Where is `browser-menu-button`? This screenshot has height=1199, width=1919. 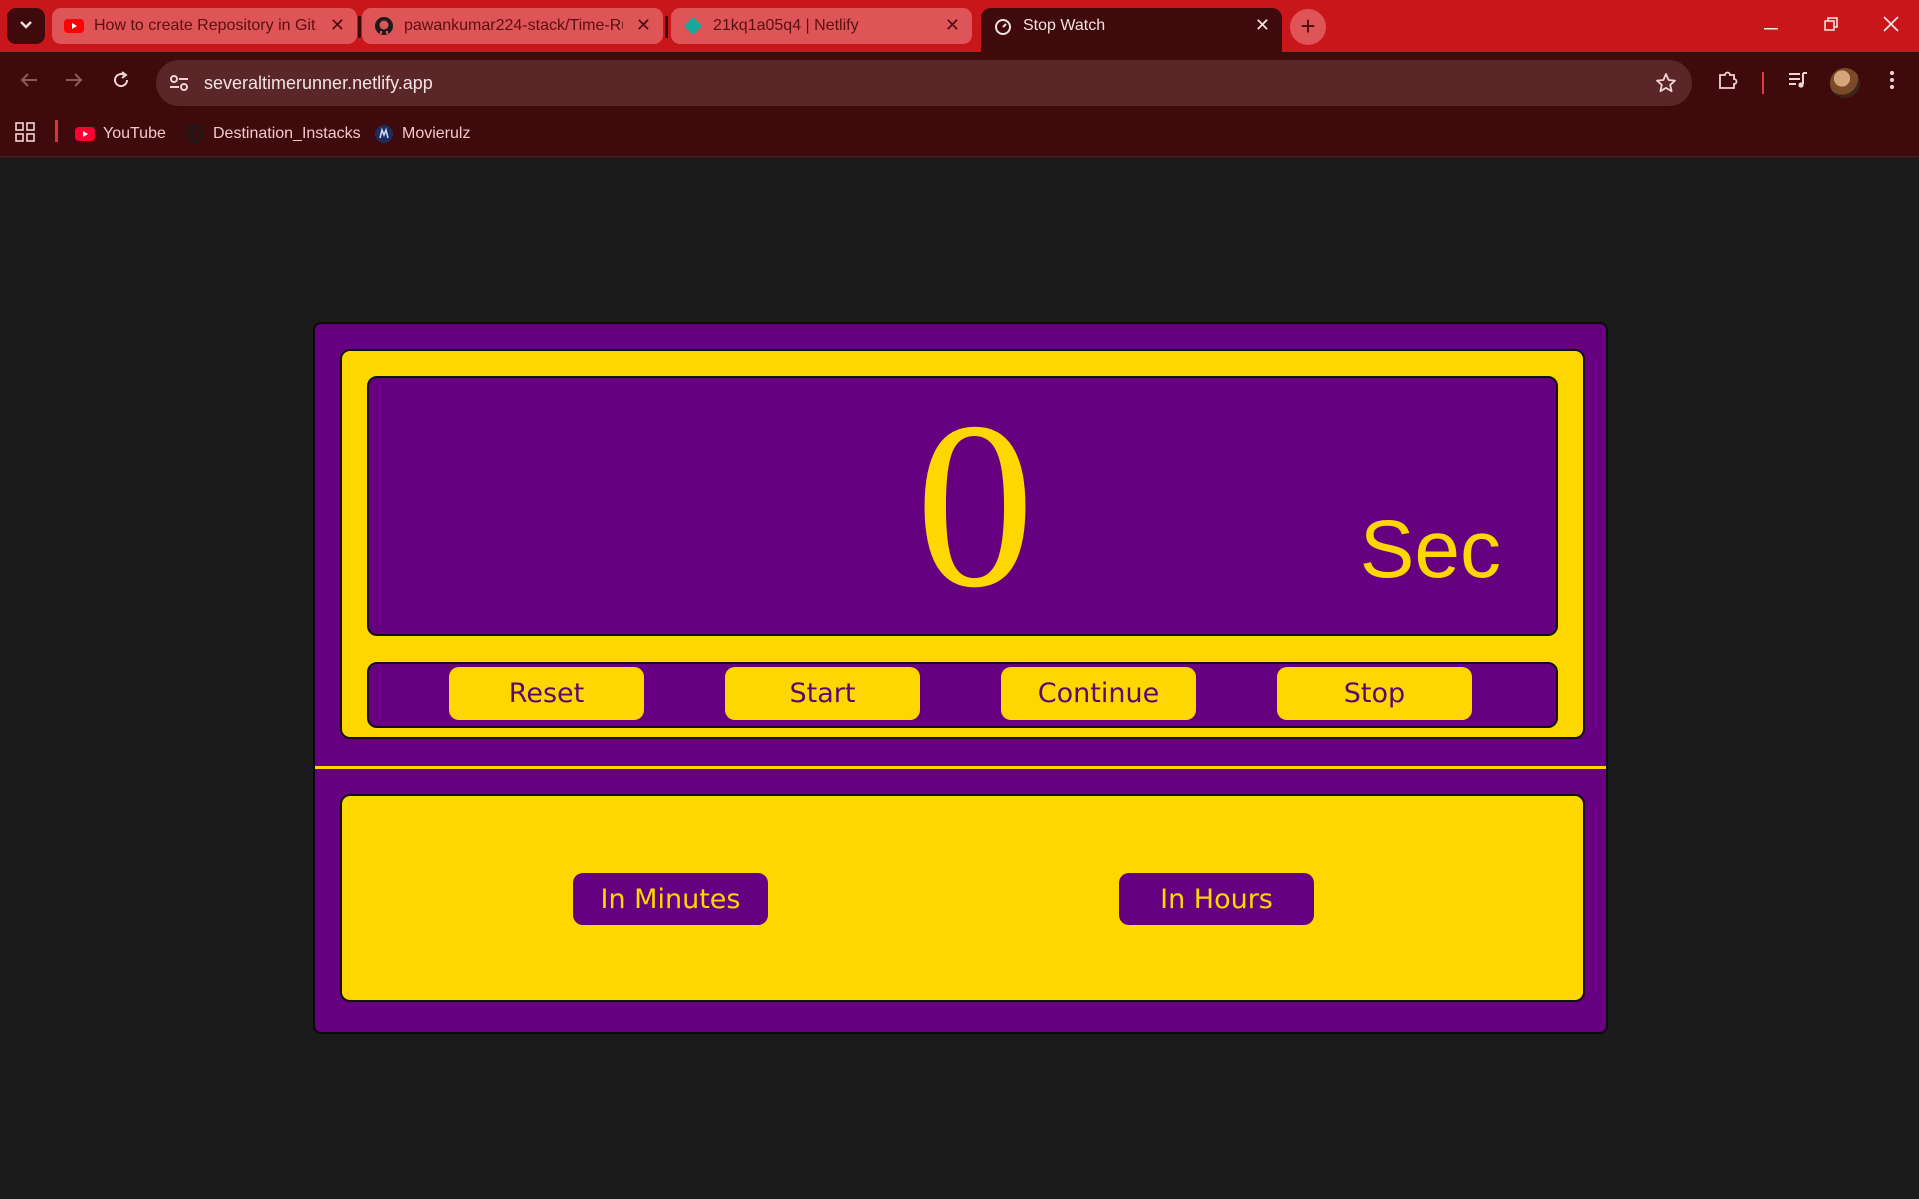 browser-menu-button is located at coordinates (1892, 82).